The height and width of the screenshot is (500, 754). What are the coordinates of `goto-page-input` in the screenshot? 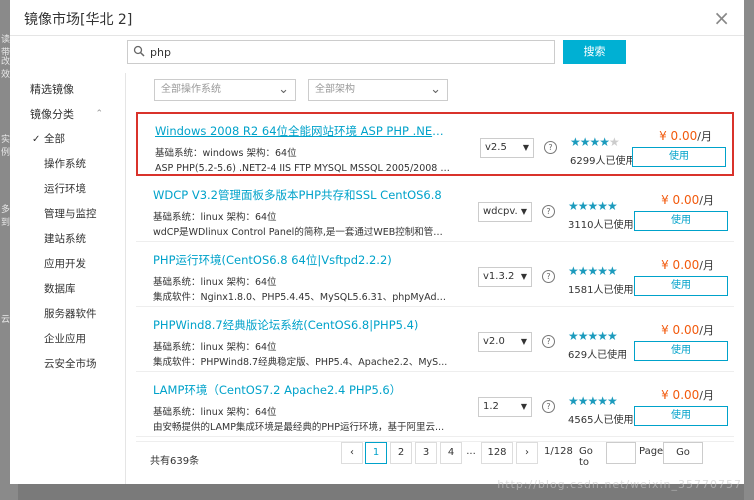 It's located at (621, 453).